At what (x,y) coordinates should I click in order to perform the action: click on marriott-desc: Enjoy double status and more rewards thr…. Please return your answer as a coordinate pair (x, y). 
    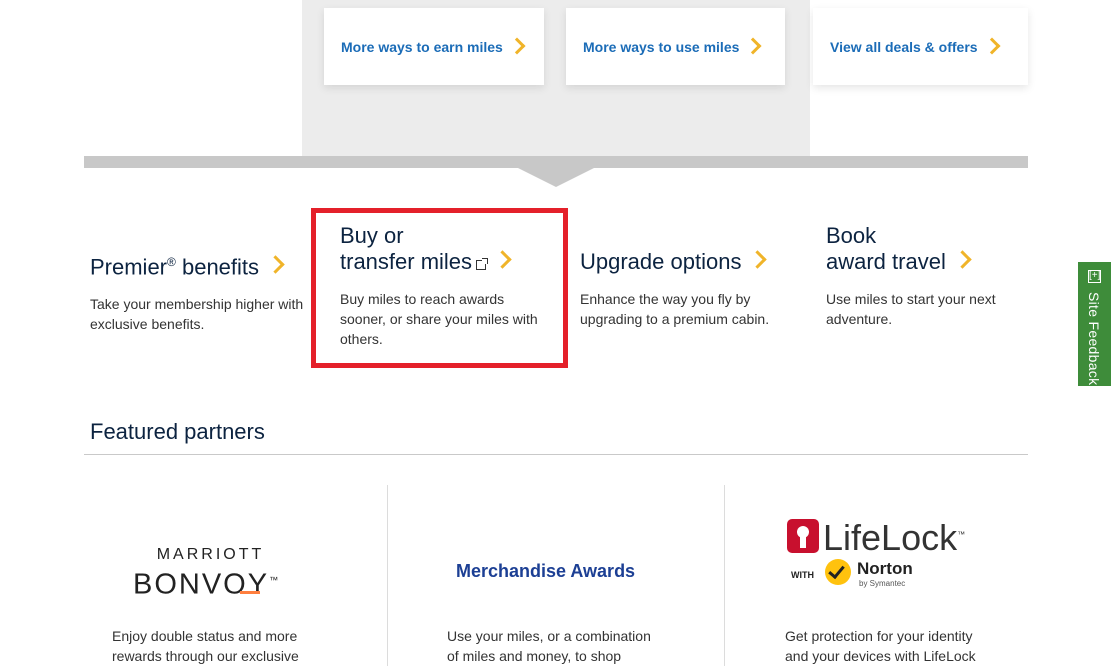
    Looking at the image, I should click on (242, 646).